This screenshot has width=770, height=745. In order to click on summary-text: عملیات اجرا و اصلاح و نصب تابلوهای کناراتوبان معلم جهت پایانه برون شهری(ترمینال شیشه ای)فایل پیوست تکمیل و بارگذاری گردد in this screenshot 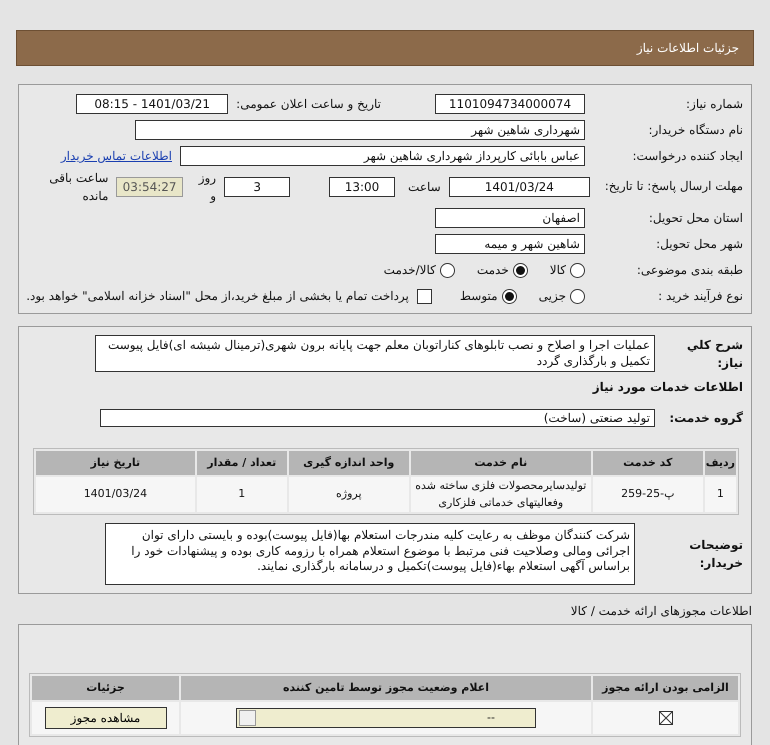, I will do `click(375, 353)`.